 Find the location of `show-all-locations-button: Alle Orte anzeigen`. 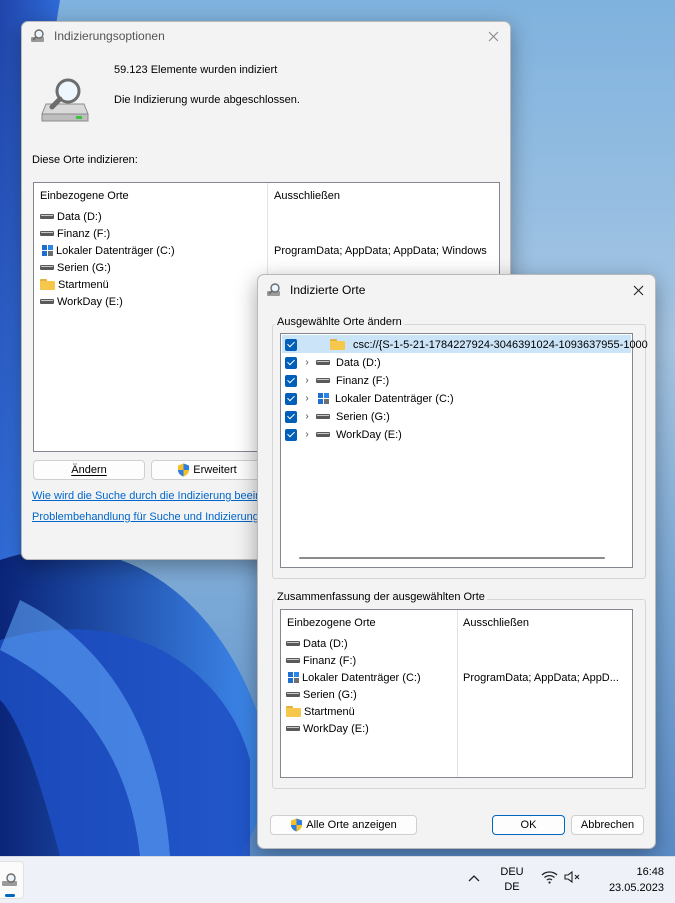

show-all-locations-button: Alle Orte anzeigen is located at coordinates (343, 825).